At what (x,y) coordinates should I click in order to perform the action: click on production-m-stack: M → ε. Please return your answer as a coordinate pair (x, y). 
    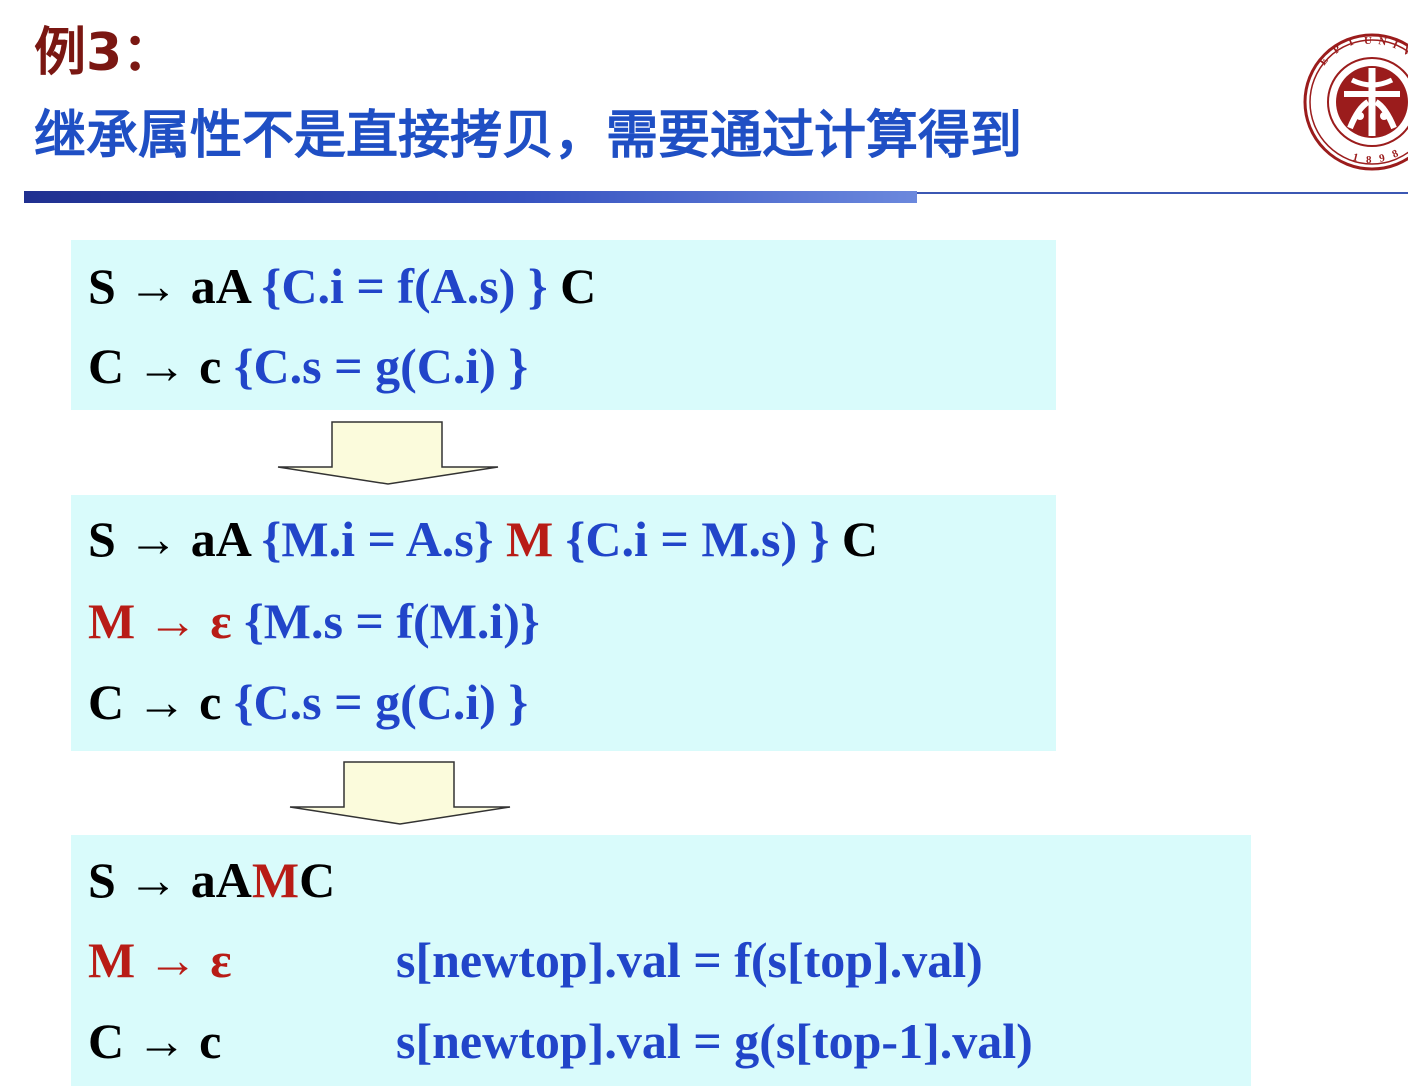
    Looking at the image, I should click on (160, 960).